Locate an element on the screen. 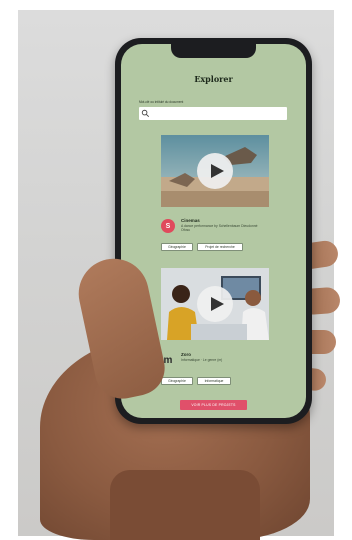  tag-chip: Informatique is located at coordinates (214, 381).